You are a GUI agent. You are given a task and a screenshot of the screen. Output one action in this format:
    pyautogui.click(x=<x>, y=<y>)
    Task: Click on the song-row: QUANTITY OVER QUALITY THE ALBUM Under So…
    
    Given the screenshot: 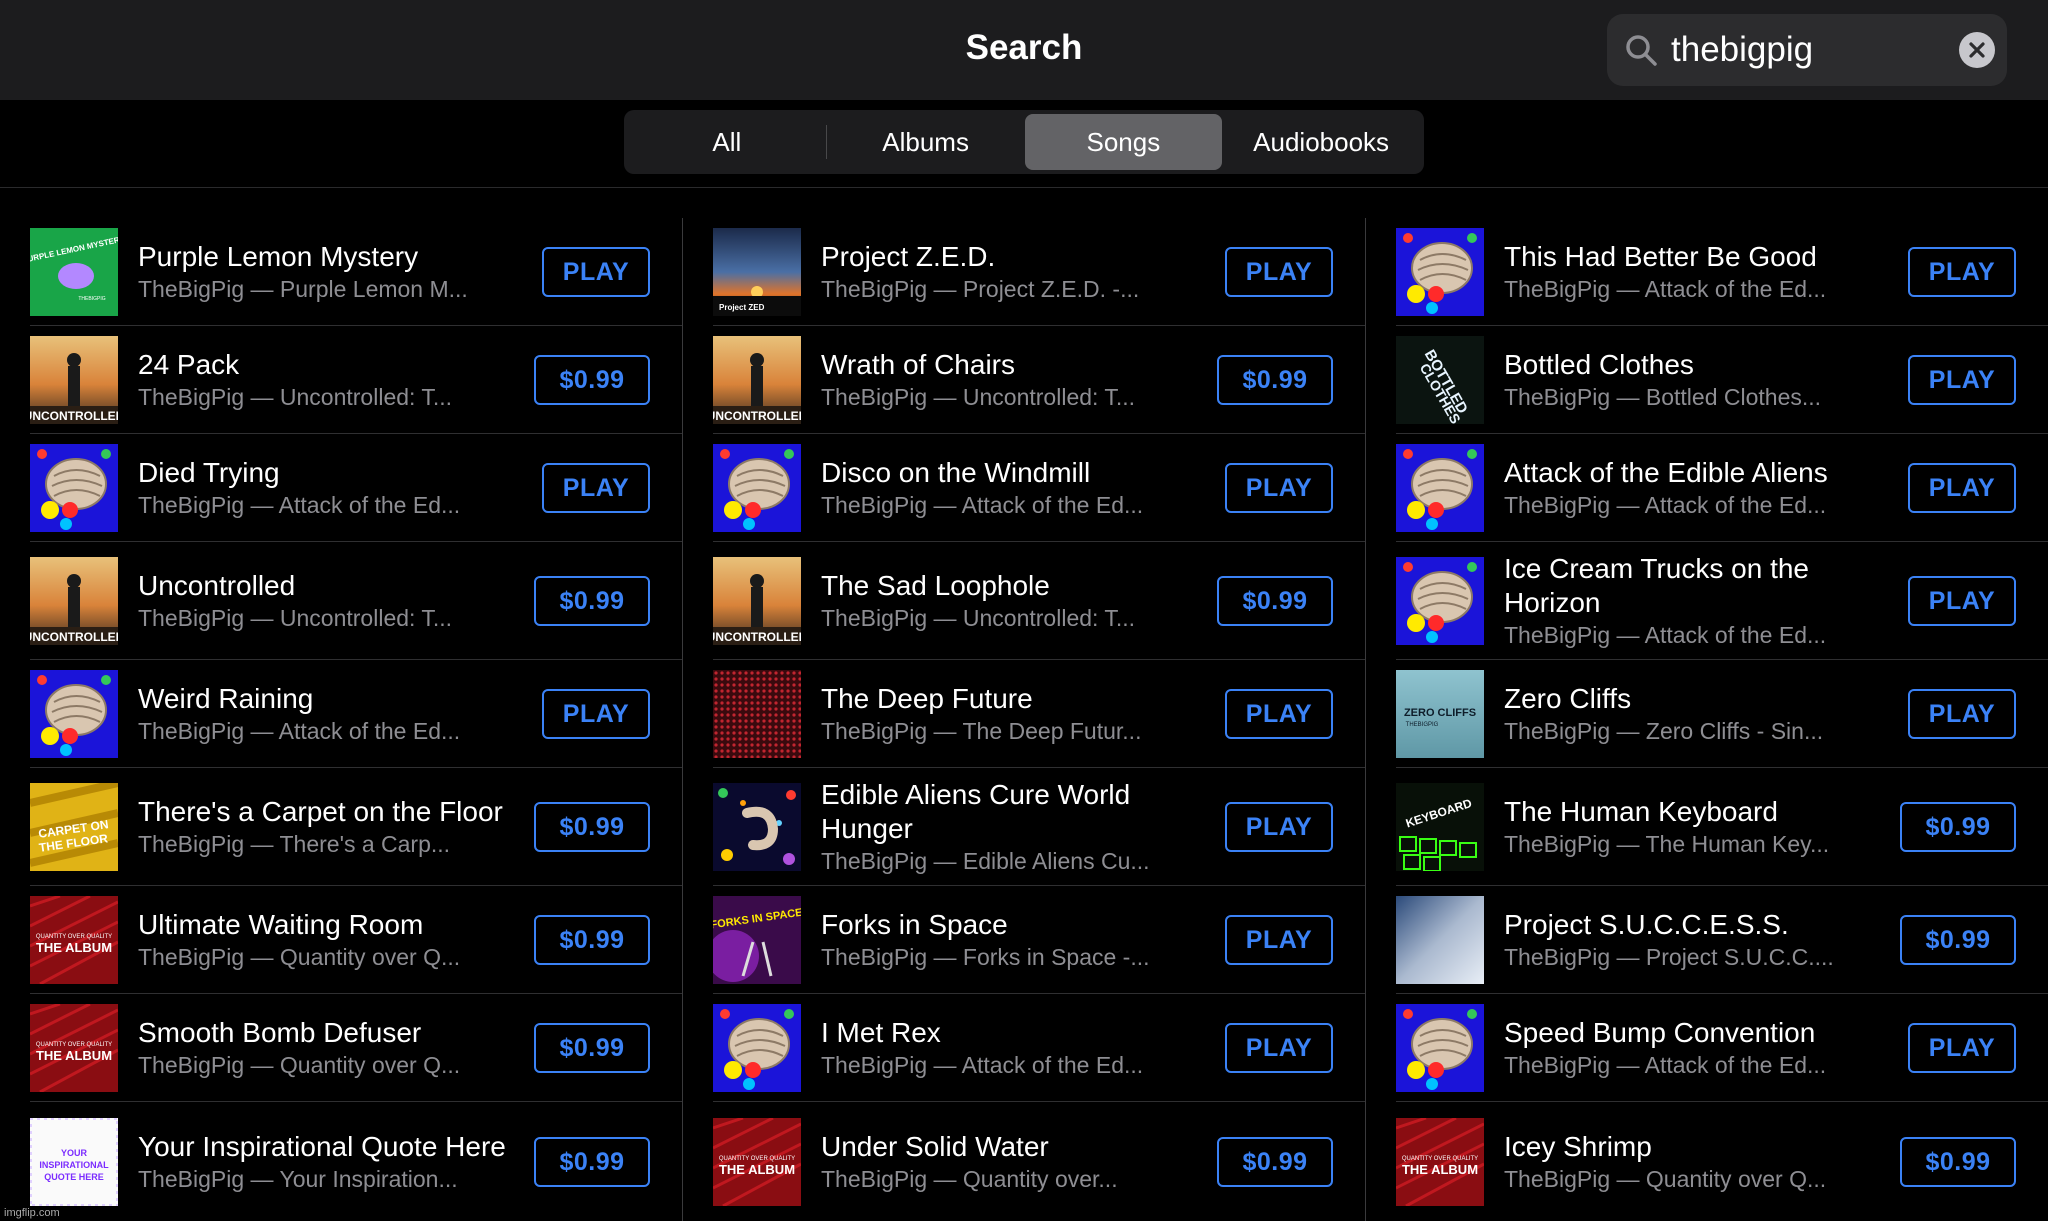 What is the action you would take?
    pyautogui.click(x=1024, y=1161)
    